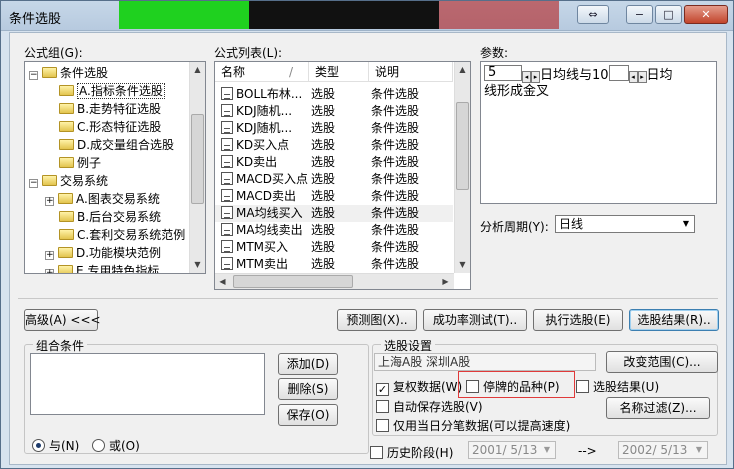 The width and height of the screenshot is (734, 469). Describe the element at coordinates (334, 162) in the screenshot. I see `table-row: KD卖出 选股 条件选股` at that location.